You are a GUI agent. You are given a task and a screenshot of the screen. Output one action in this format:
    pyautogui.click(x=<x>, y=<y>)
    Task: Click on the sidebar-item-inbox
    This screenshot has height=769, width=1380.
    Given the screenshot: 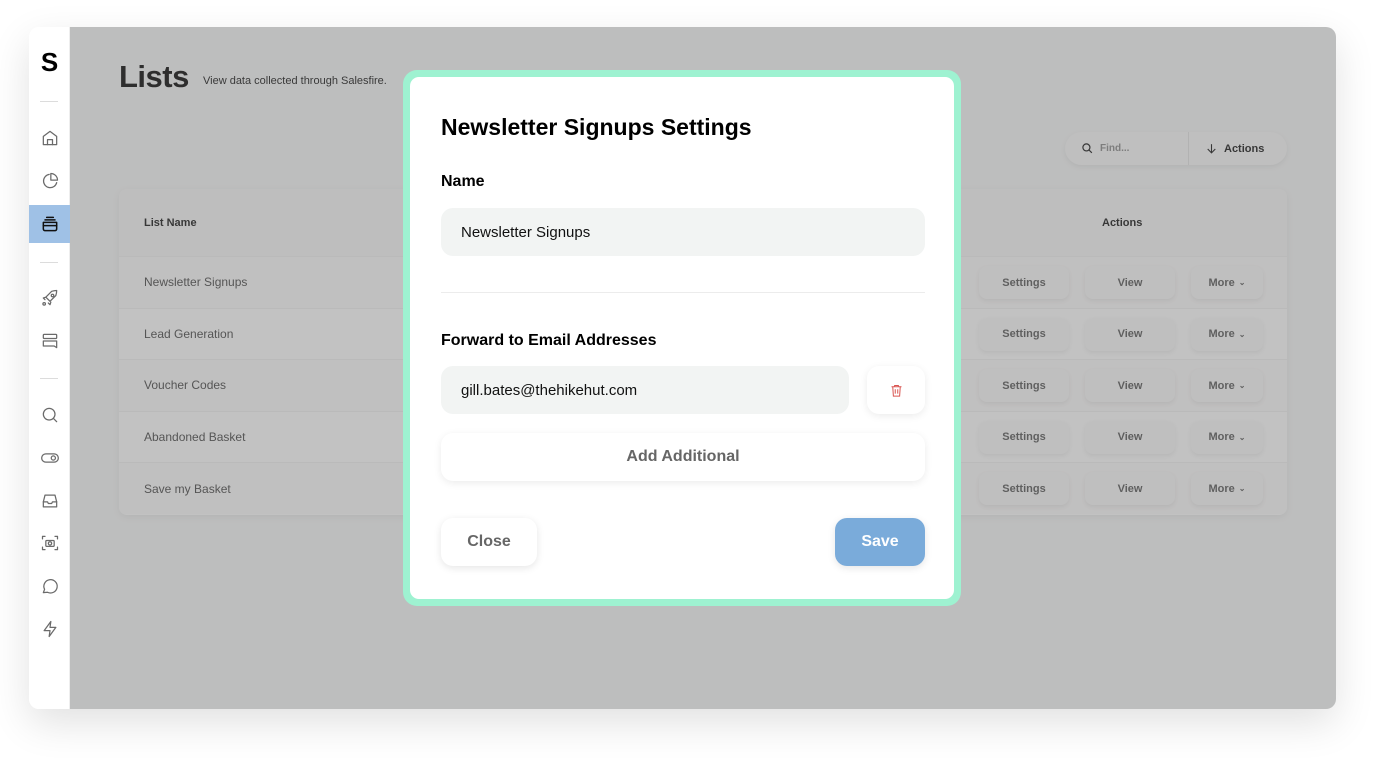 What is the action you would take?
    pyautogui.click(x=49, y=501)
    